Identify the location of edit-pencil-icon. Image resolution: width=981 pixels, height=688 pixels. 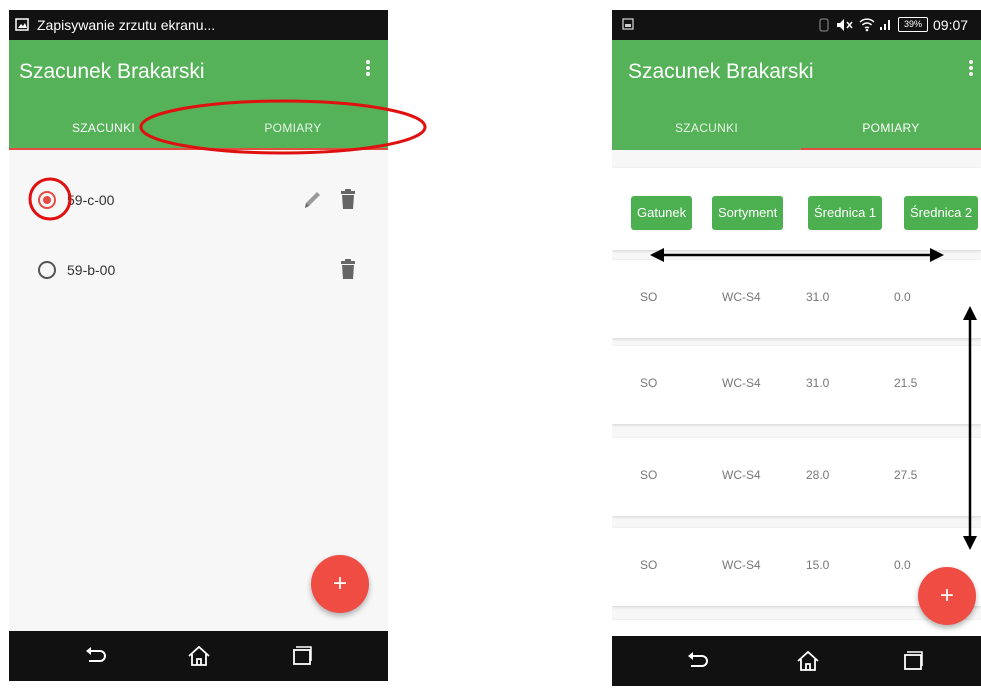
(312, 200).